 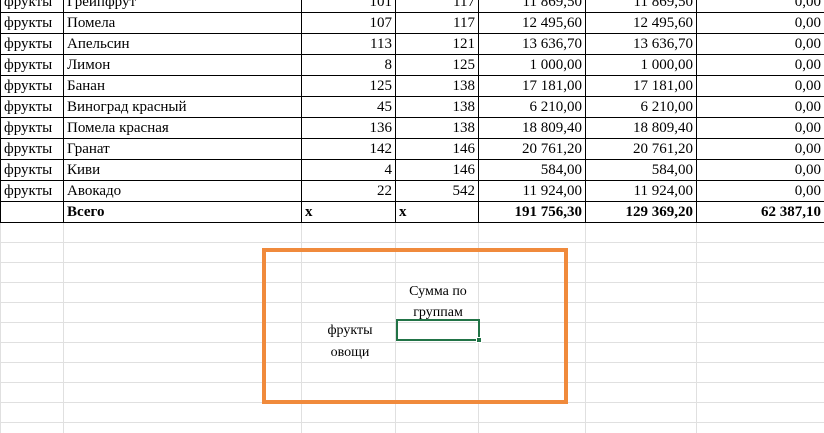 What do you see at coordinates (641, 107) in the screenshot?
I see `cell-c6: 6 210,00` at bounding box center [641, 107].